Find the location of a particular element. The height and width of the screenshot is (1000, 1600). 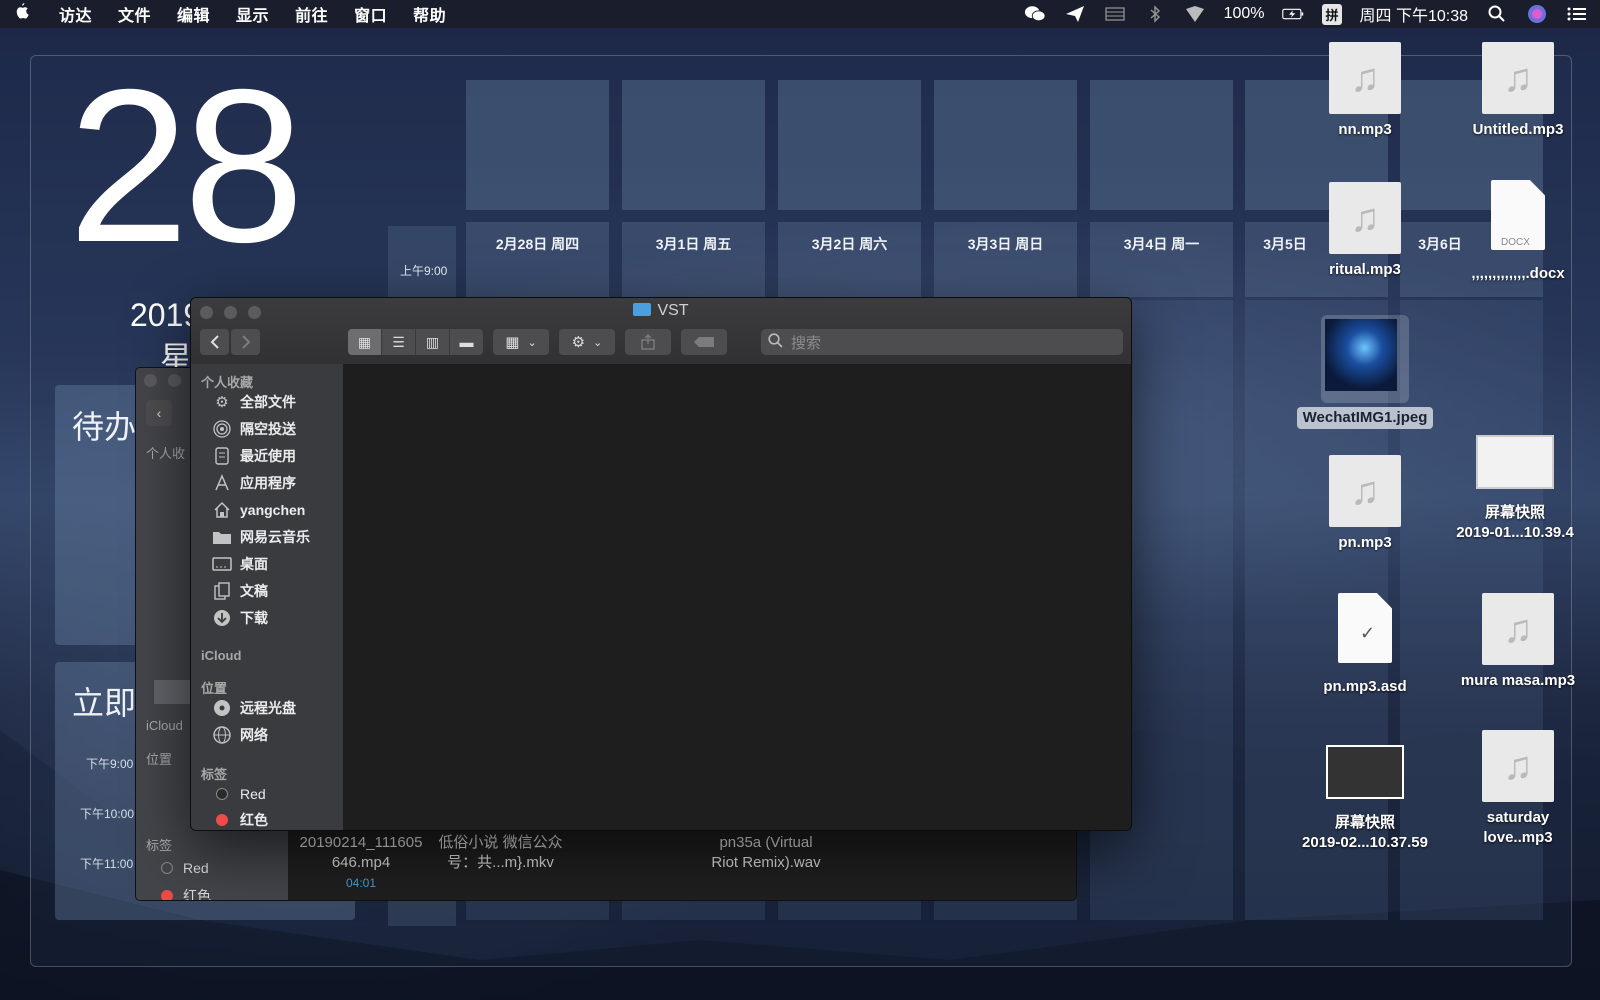

back-minimize-button is located at coordinates (174, 380).